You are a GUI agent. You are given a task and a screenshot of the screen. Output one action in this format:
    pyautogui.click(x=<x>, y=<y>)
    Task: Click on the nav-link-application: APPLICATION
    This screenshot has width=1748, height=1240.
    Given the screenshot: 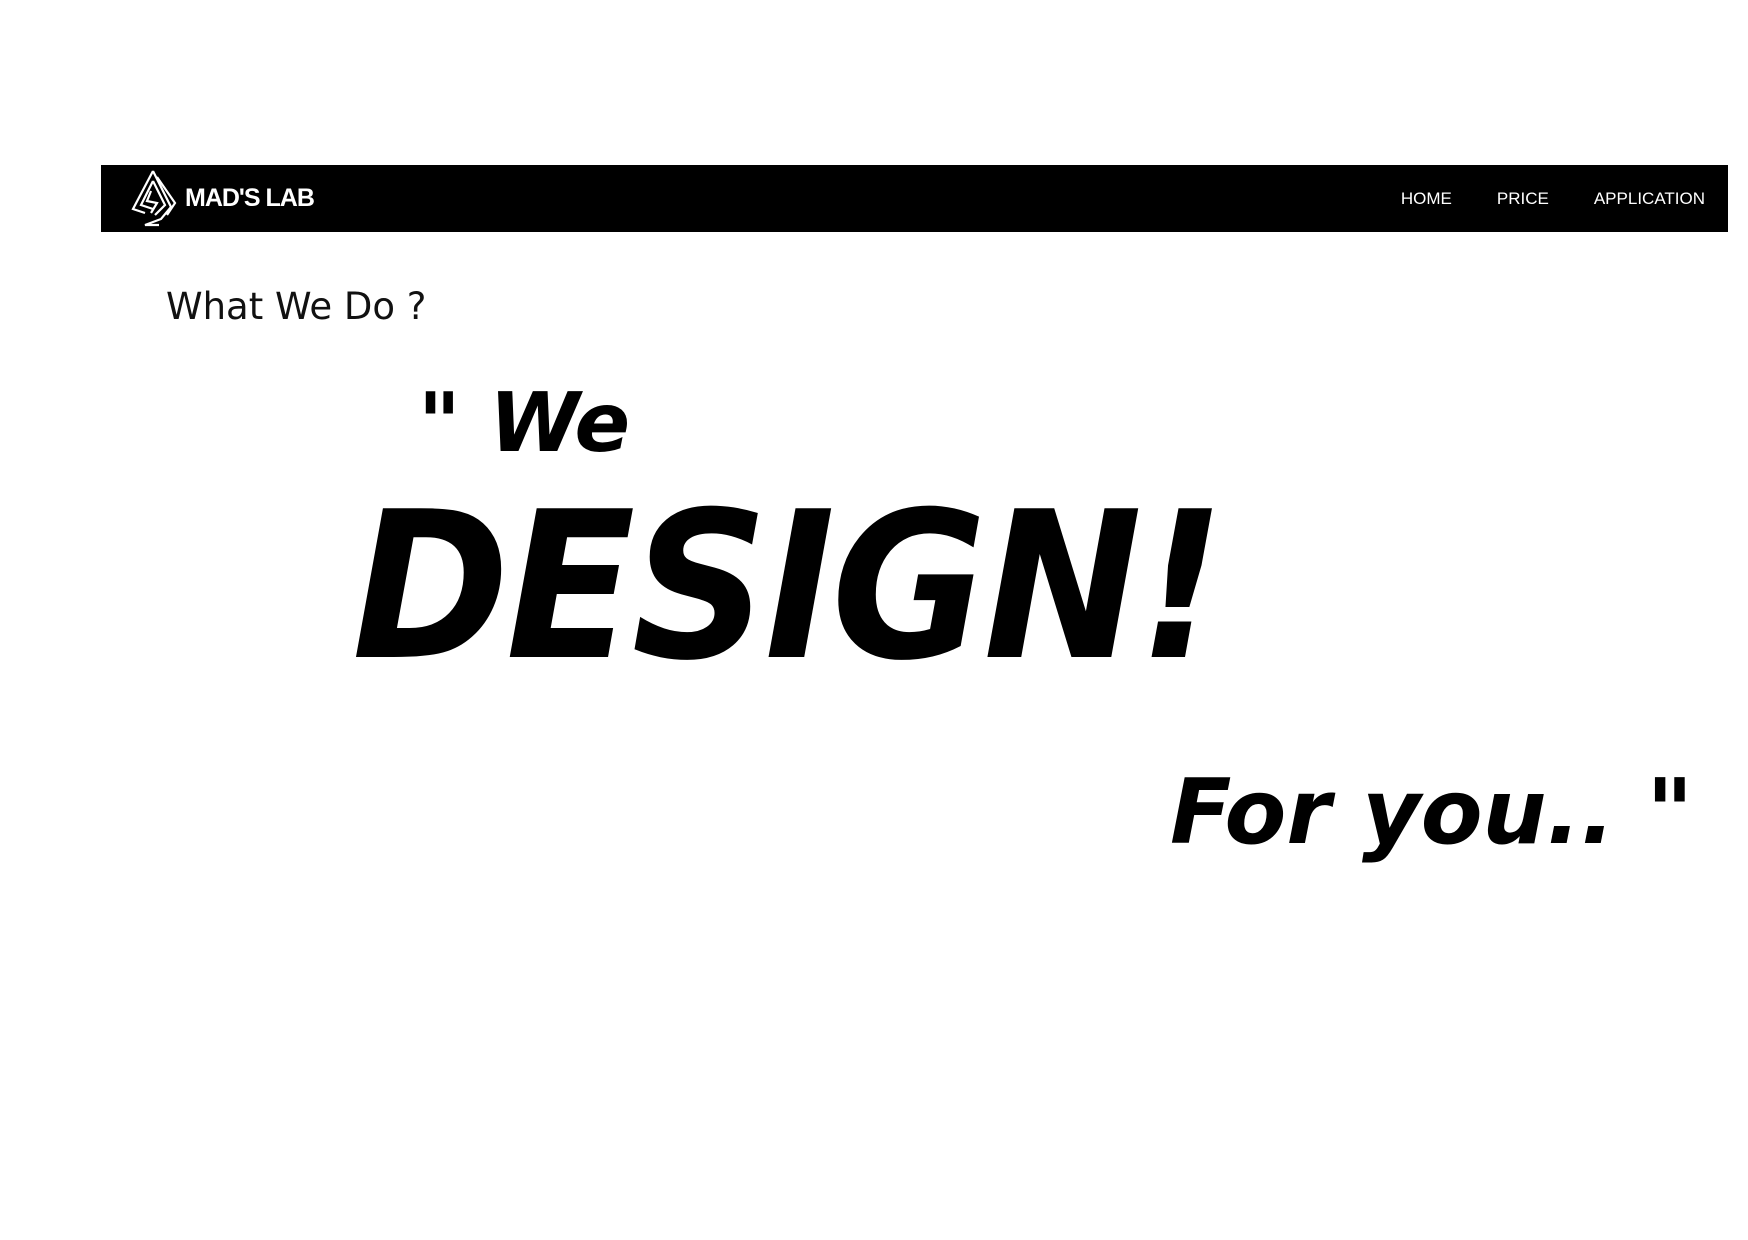 What is the action you would take?
    pyautogui.click(x=1649, y=198)
    